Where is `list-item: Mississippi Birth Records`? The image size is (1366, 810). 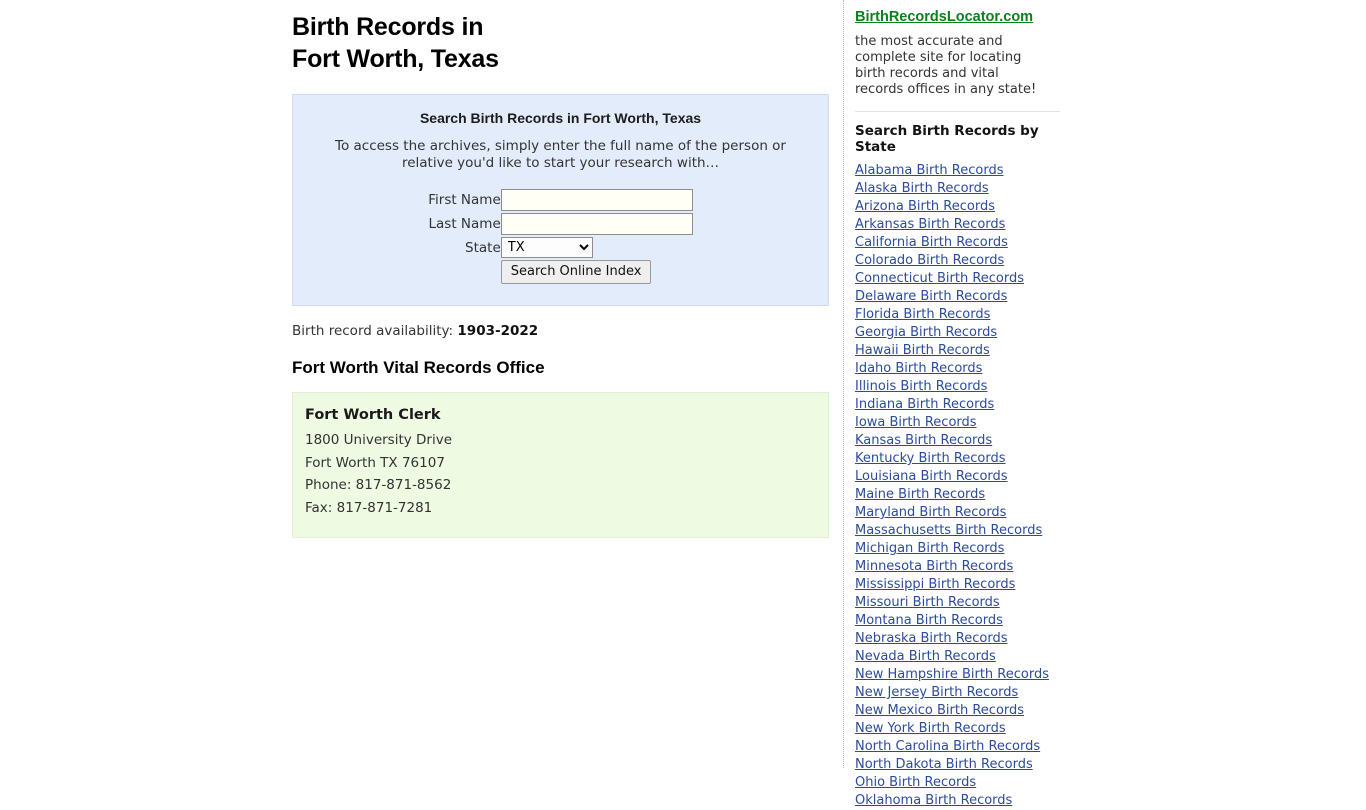 list-item: Mississippi Birth Records is located at coordinates (960, 585).